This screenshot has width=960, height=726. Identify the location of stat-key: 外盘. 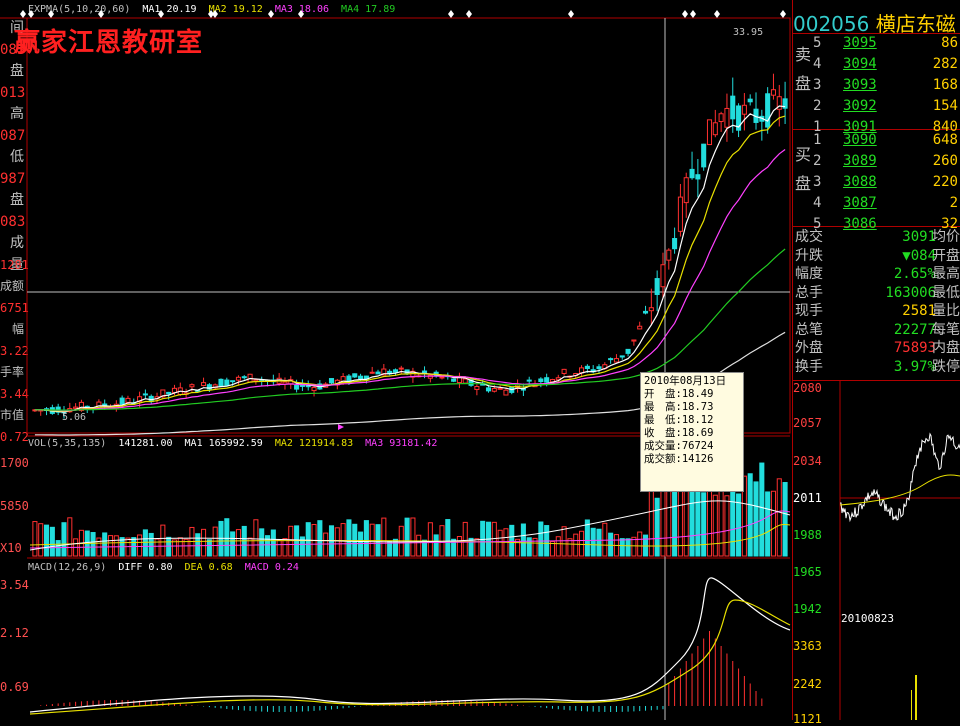
(809, 348).